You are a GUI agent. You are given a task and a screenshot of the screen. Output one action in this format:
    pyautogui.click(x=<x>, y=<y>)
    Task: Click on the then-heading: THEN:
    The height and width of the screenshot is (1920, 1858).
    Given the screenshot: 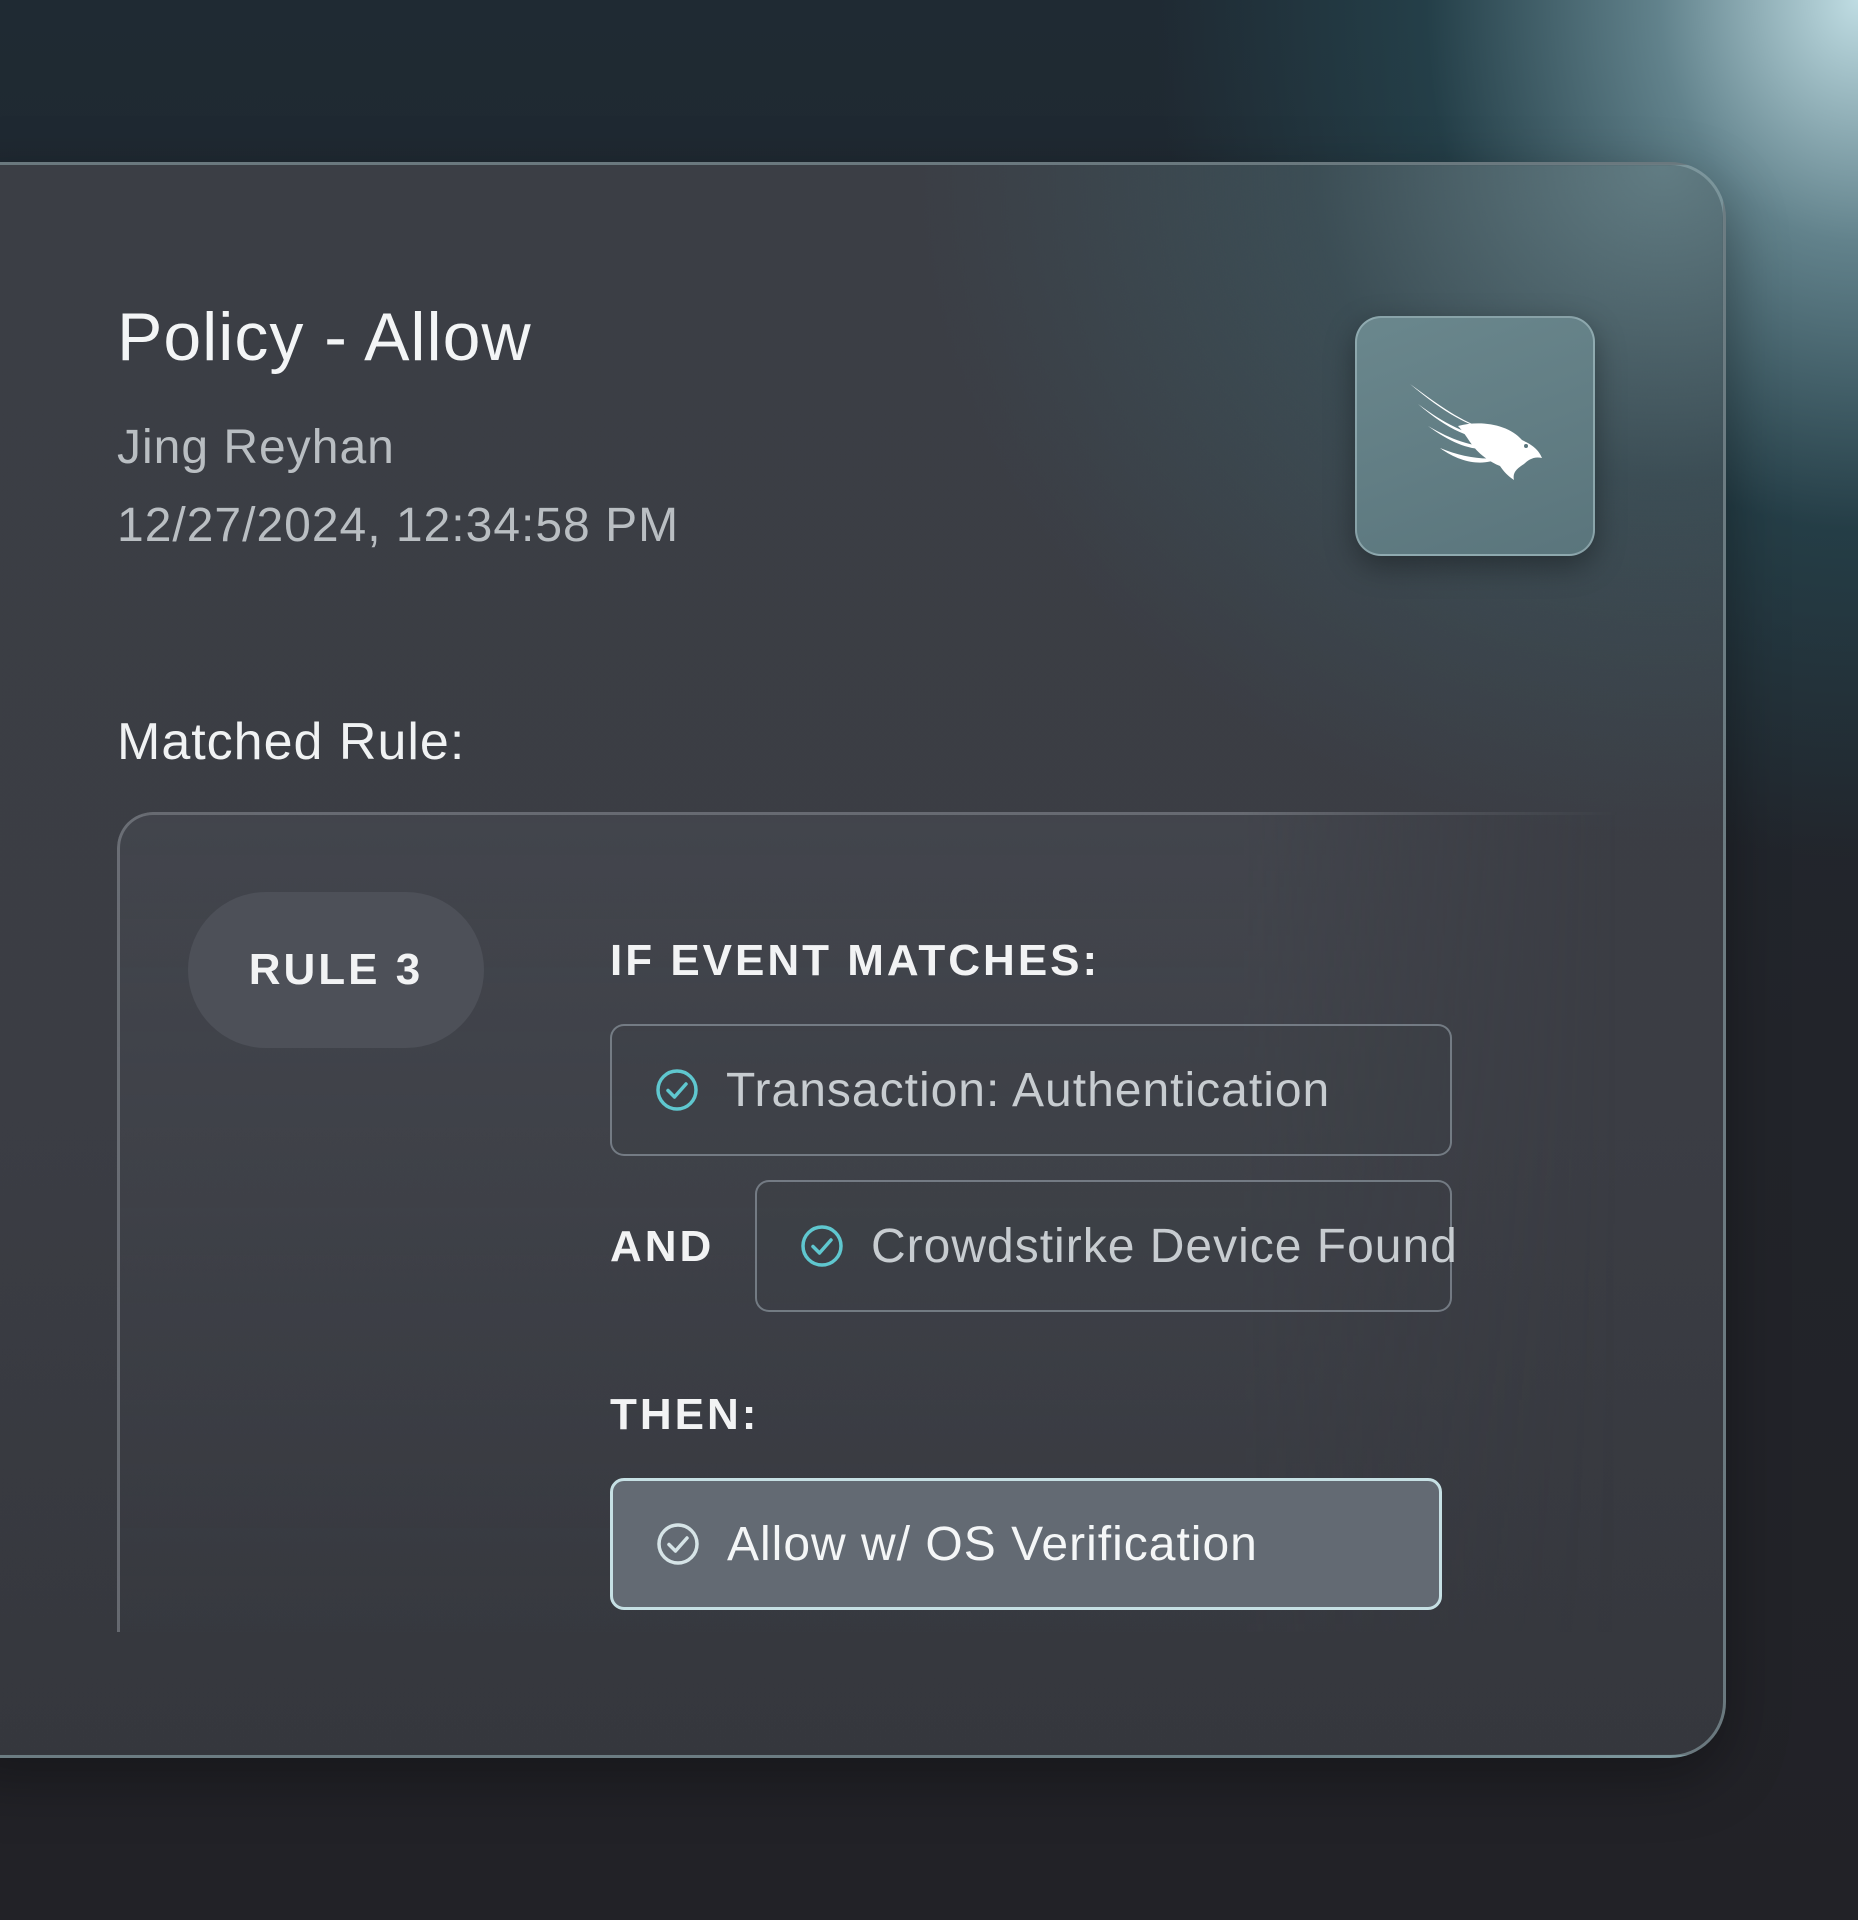 What is the action you would take?
    pyautogui.click(x=685, y=1414)
    